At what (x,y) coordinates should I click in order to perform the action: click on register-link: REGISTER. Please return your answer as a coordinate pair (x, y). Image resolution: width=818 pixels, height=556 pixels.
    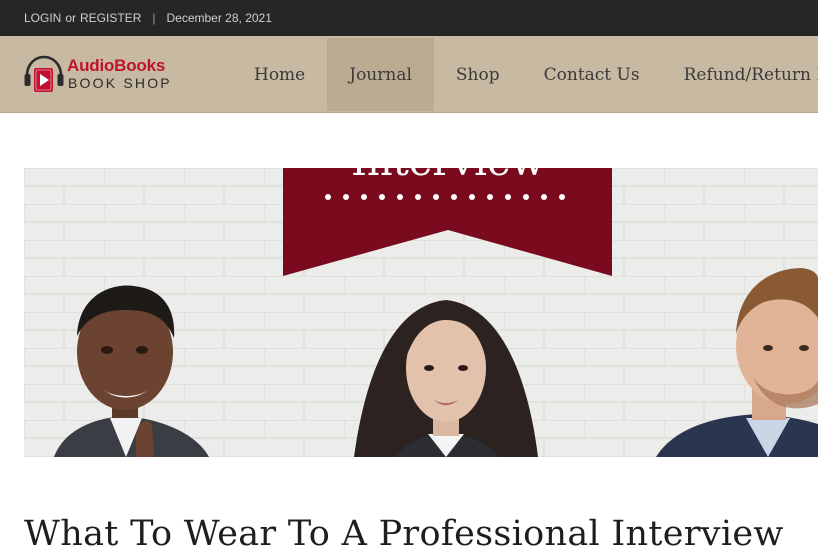
    Looking at the image, I should click on (110, 18).